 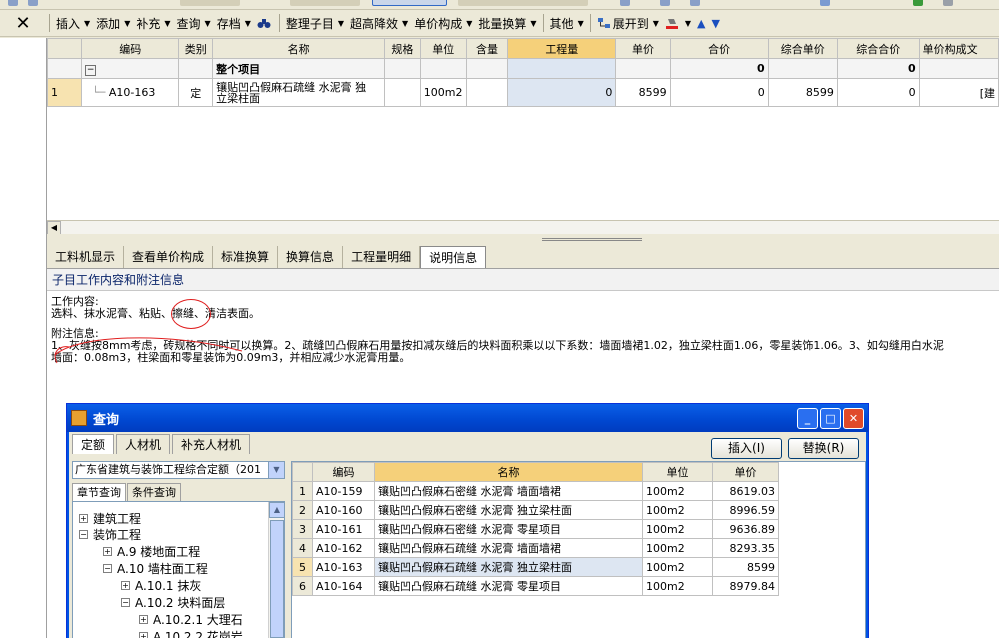 I want to click on unit-cell: 100m2, so click(x=443, y=92).